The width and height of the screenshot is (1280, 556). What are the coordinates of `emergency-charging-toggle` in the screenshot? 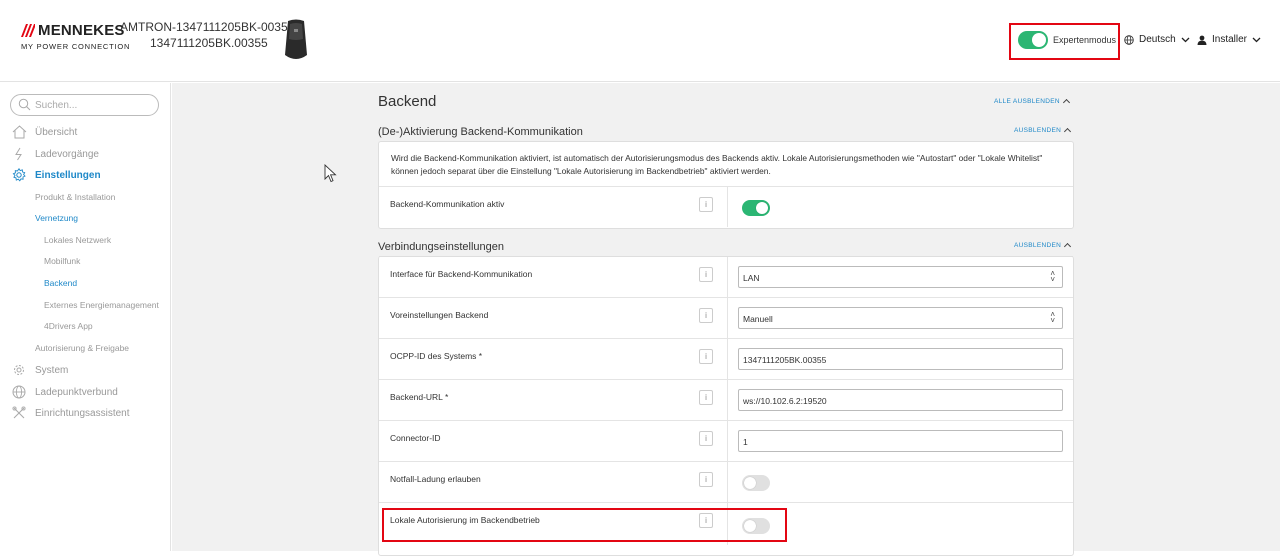 It's located at (756, 483).